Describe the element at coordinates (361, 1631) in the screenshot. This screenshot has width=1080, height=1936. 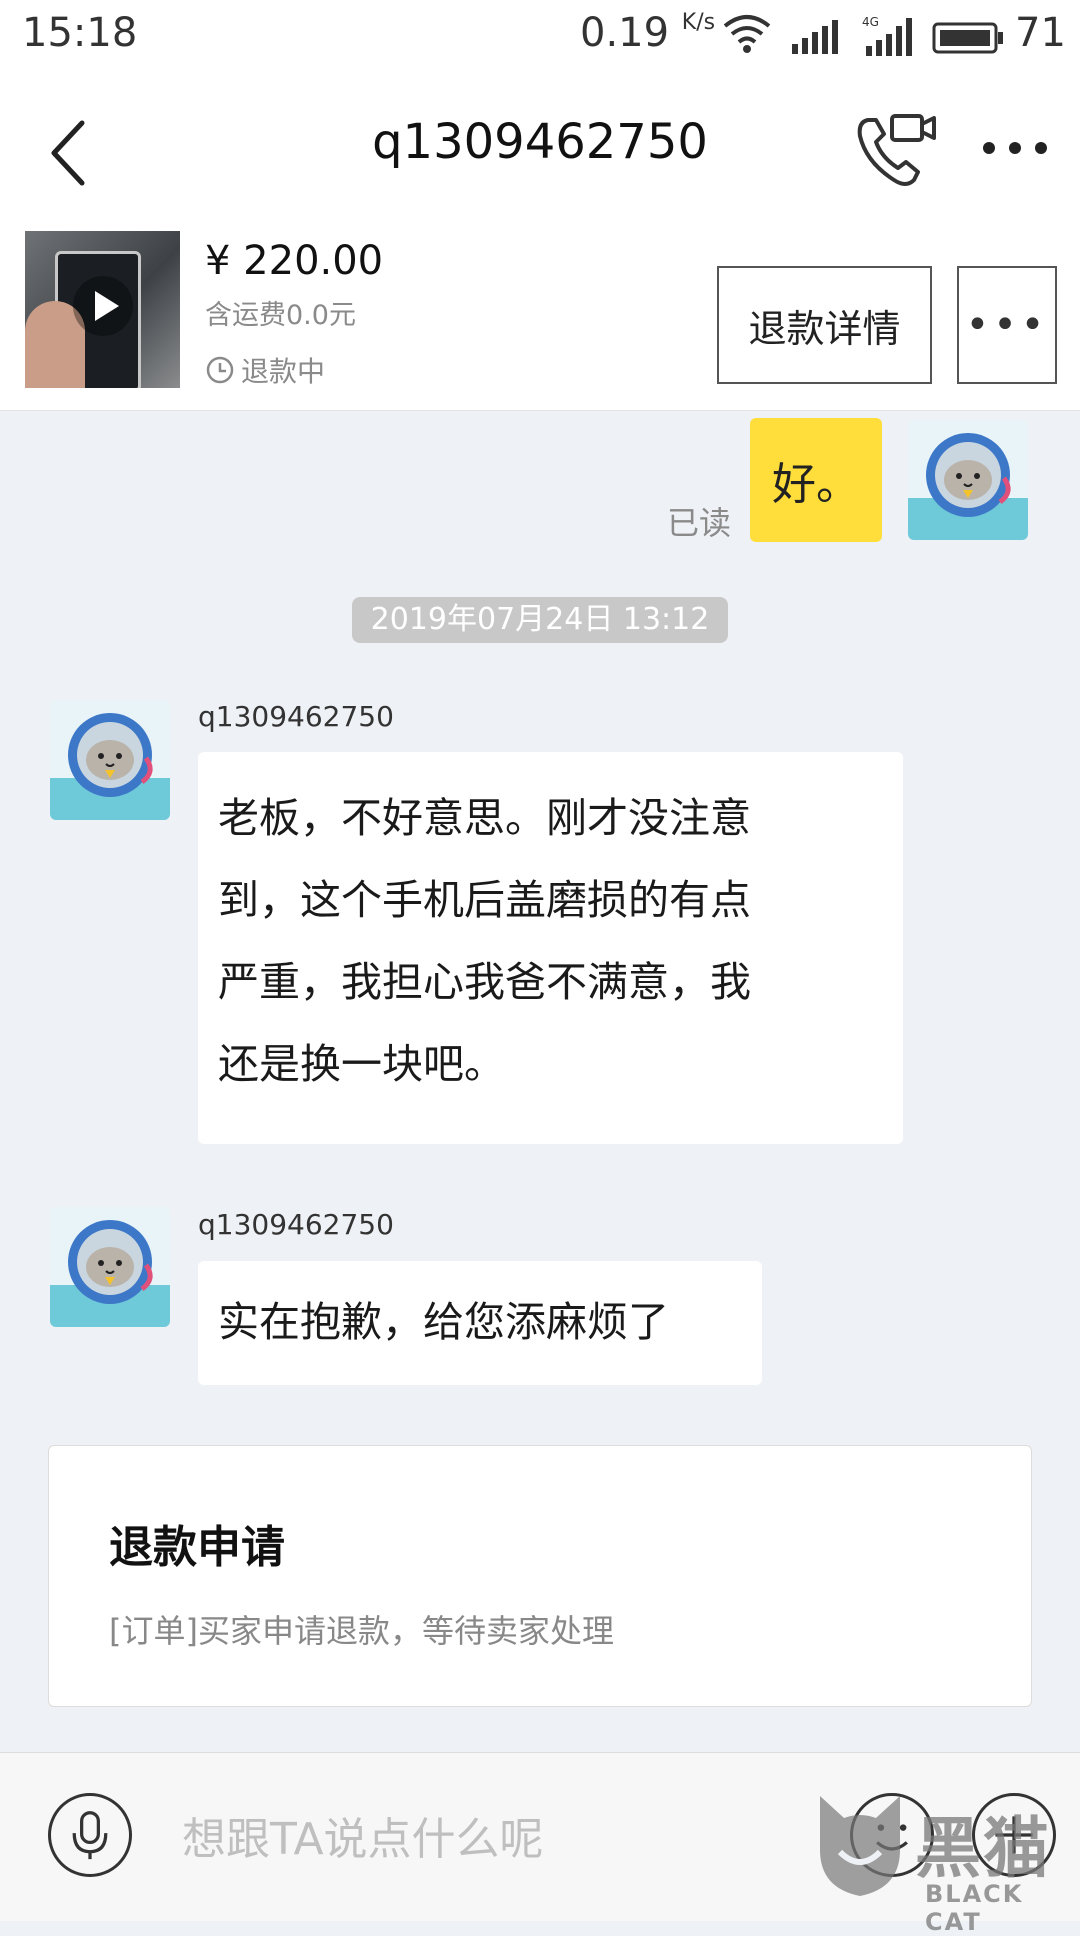
I see `card-description: [订单]买家申请退款，等待卖家处理` at that location.